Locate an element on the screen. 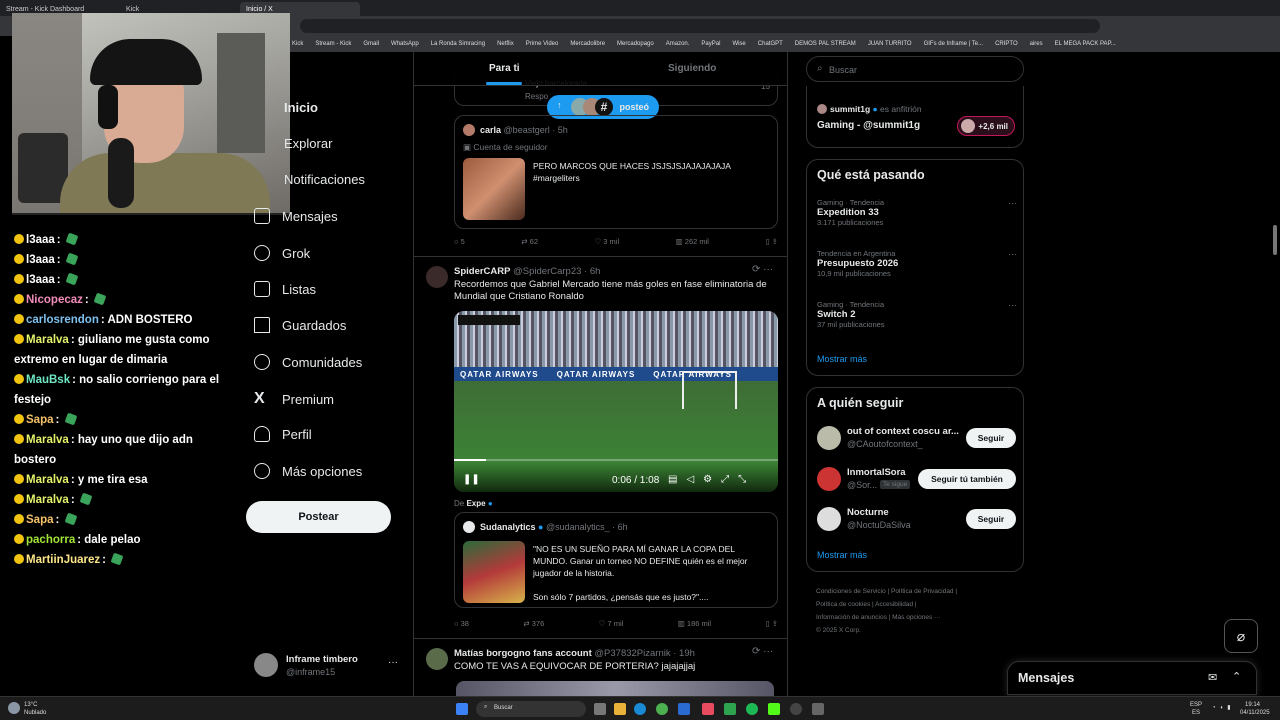 The width and height of the screenshot is (1280, 720). author-name: SpiderCARP is located at coordinates (482, 271).